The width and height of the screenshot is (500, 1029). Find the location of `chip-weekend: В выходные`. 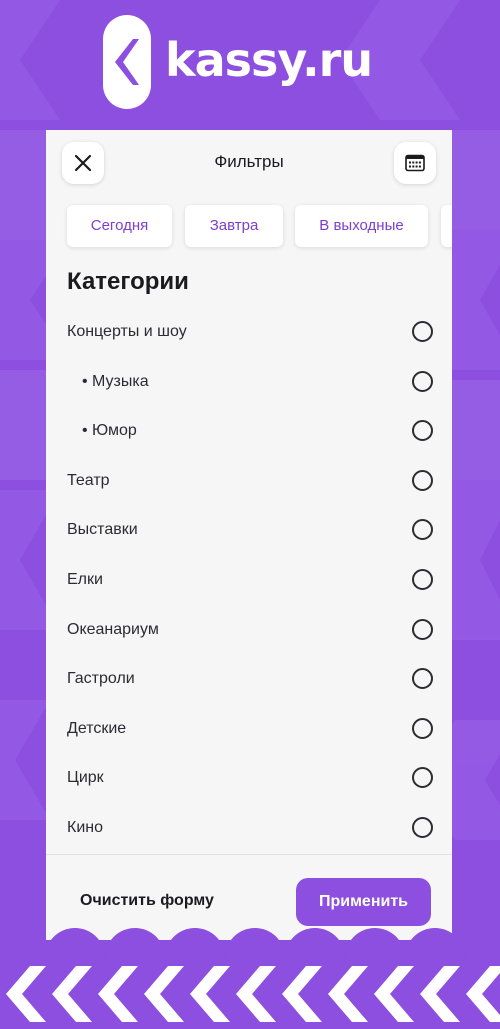

chip-weekend: В выходные is located at coordinates (361, 226).